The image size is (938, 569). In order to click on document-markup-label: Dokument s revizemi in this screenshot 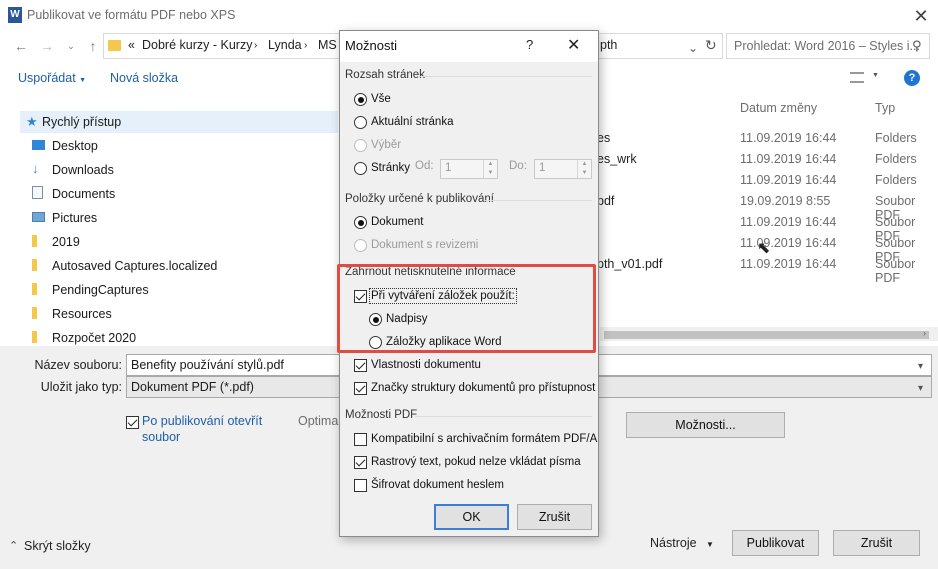, I will do `click(425, 245)`.